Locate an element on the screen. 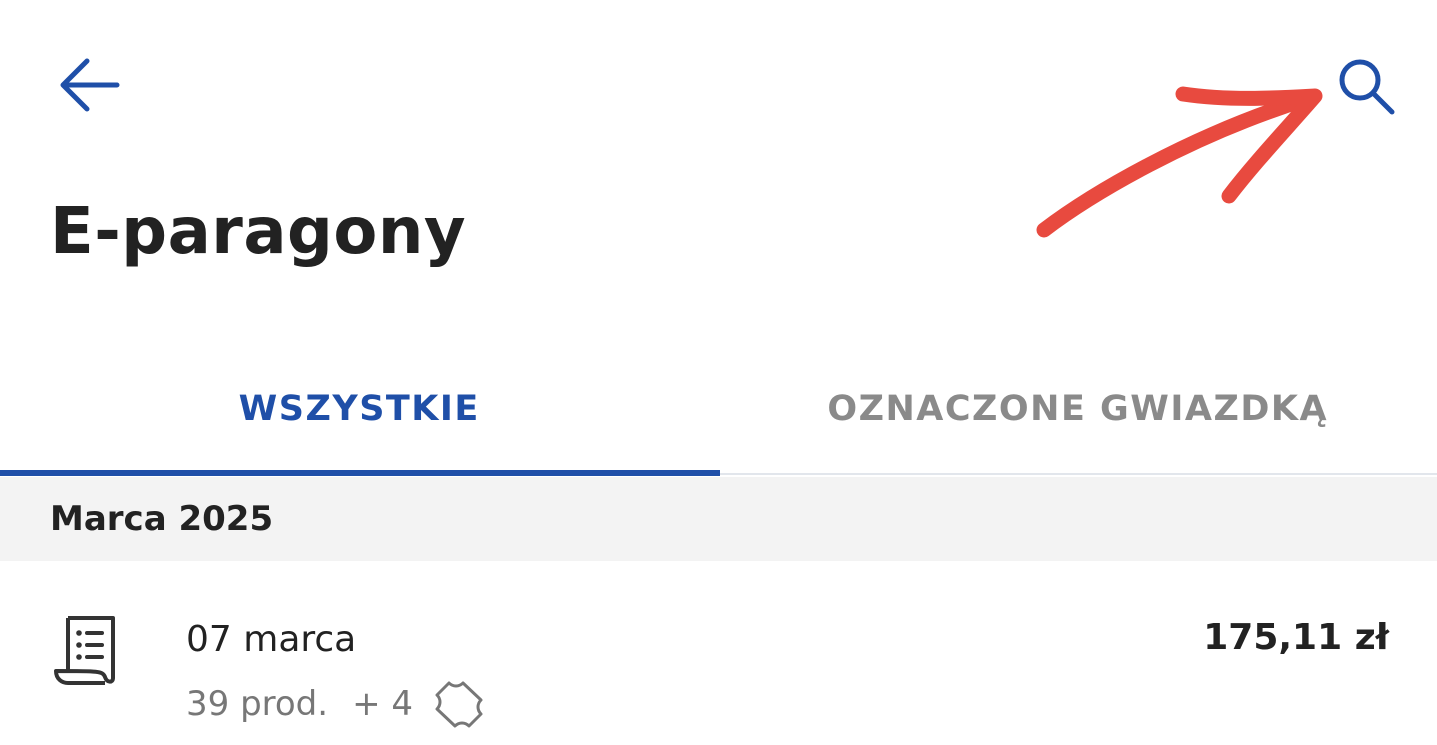 The width and height of the screenshot is (1437, 745). back-button is located at coordinates (90, 85).